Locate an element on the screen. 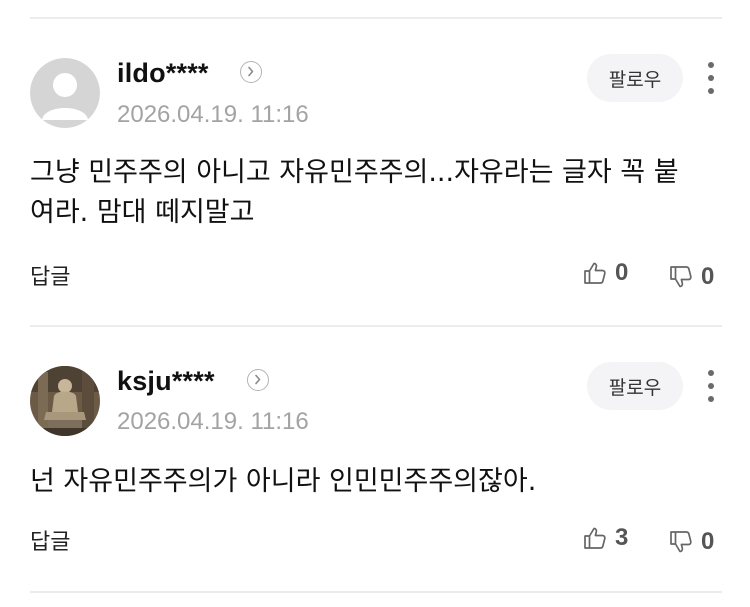 This screenshot has width=750, height=607. comment-text: 넌 자유민주주의가 아니라 인민민주주의잖아. is located at coordinates (283, 481).